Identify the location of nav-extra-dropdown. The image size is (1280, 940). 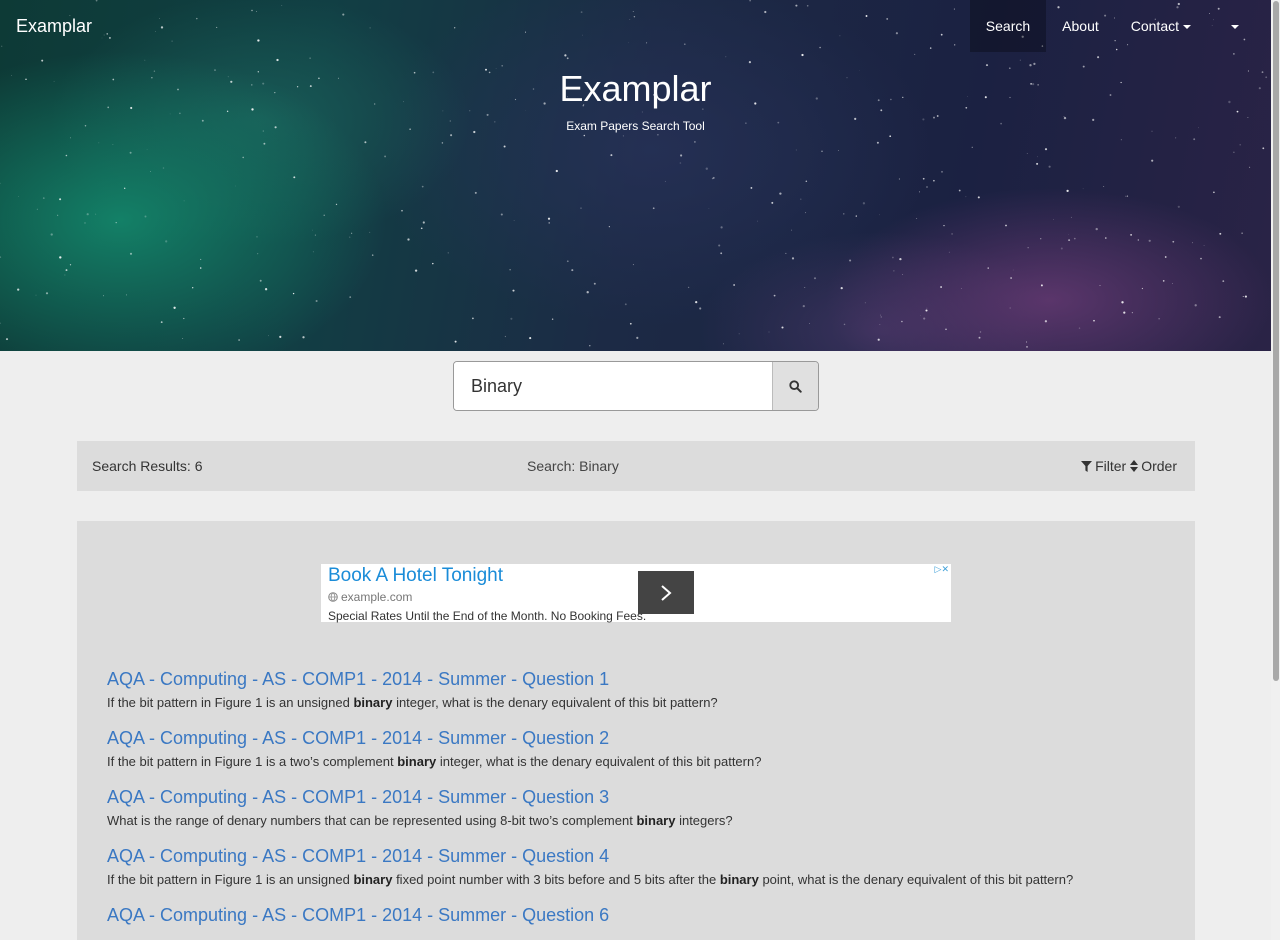
(1231, 26).